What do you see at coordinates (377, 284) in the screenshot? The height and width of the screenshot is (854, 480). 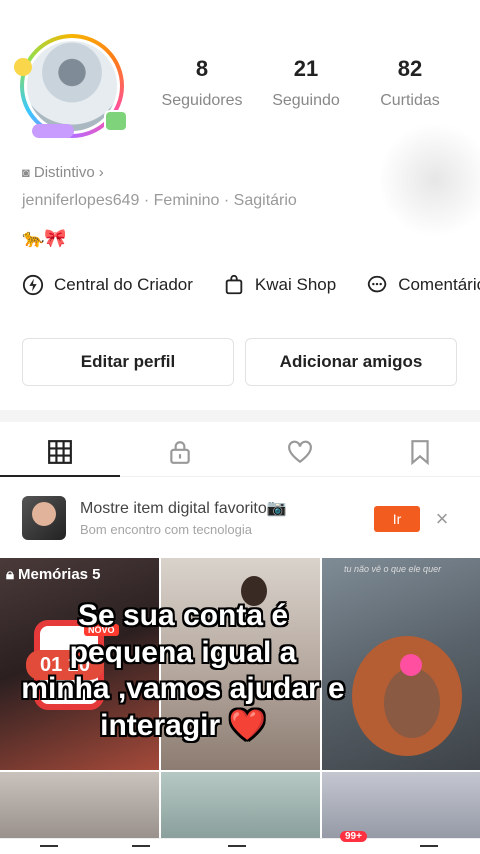 I see `chat-bubble-icon` at bounding box center [377, 284].